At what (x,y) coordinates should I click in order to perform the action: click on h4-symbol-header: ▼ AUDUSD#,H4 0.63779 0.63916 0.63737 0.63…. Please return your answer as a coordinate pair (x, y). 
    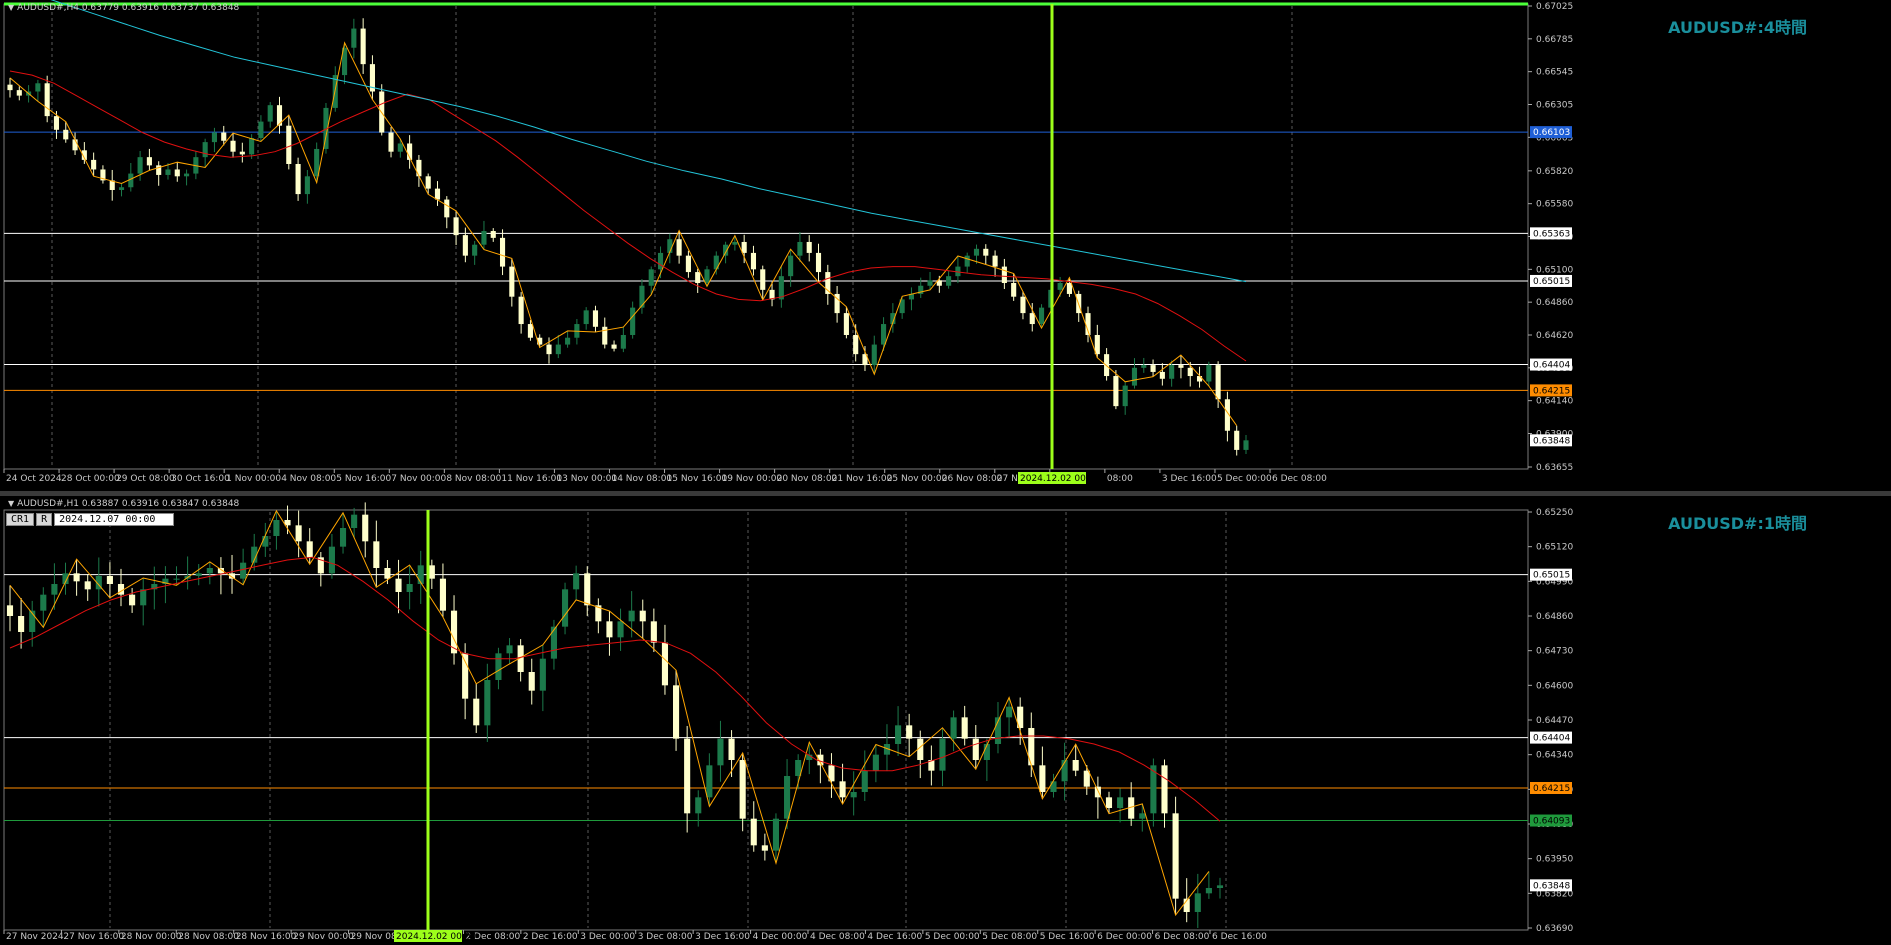
    Looking at the image, I should click on (123, 8).